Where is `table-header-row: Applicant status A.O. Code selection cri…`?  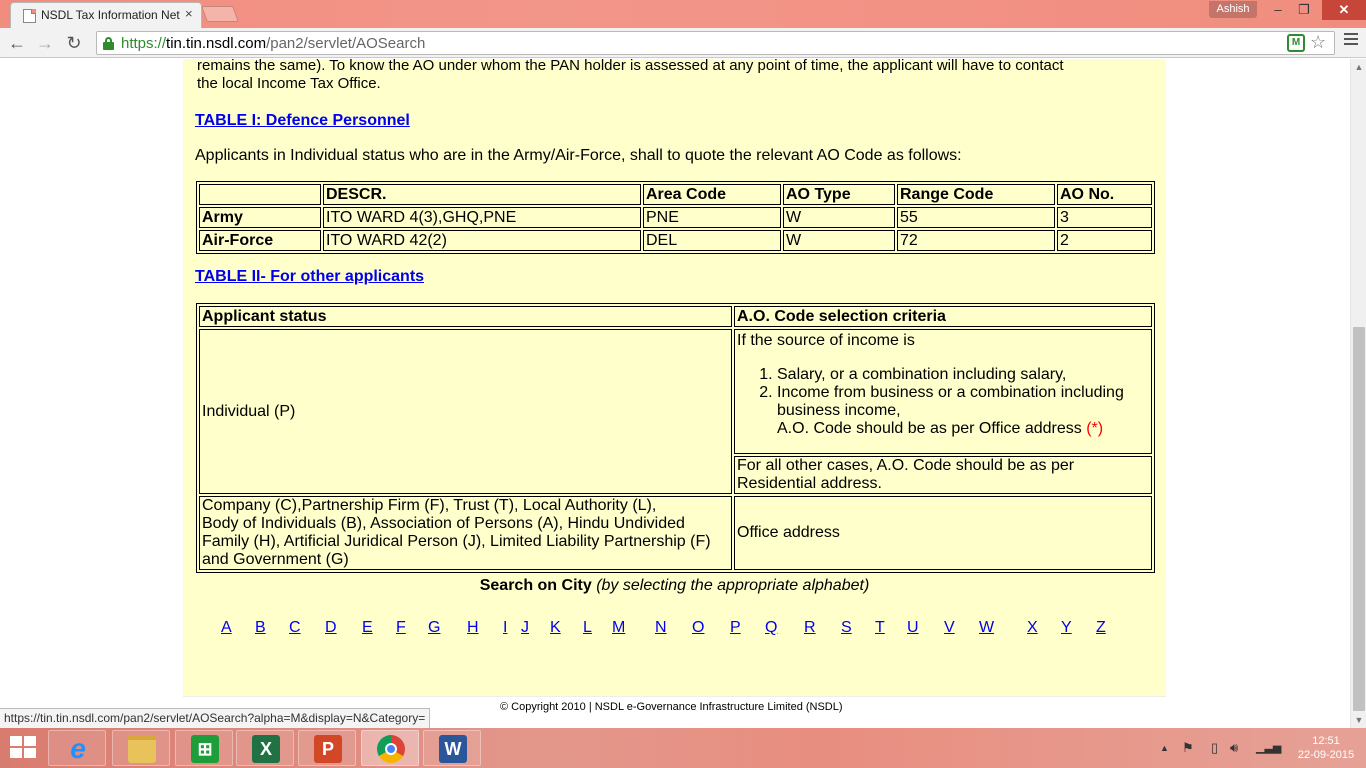 table-header-row: Applicant status A.O. Code selection cri… is located at coordinates (675, 316).